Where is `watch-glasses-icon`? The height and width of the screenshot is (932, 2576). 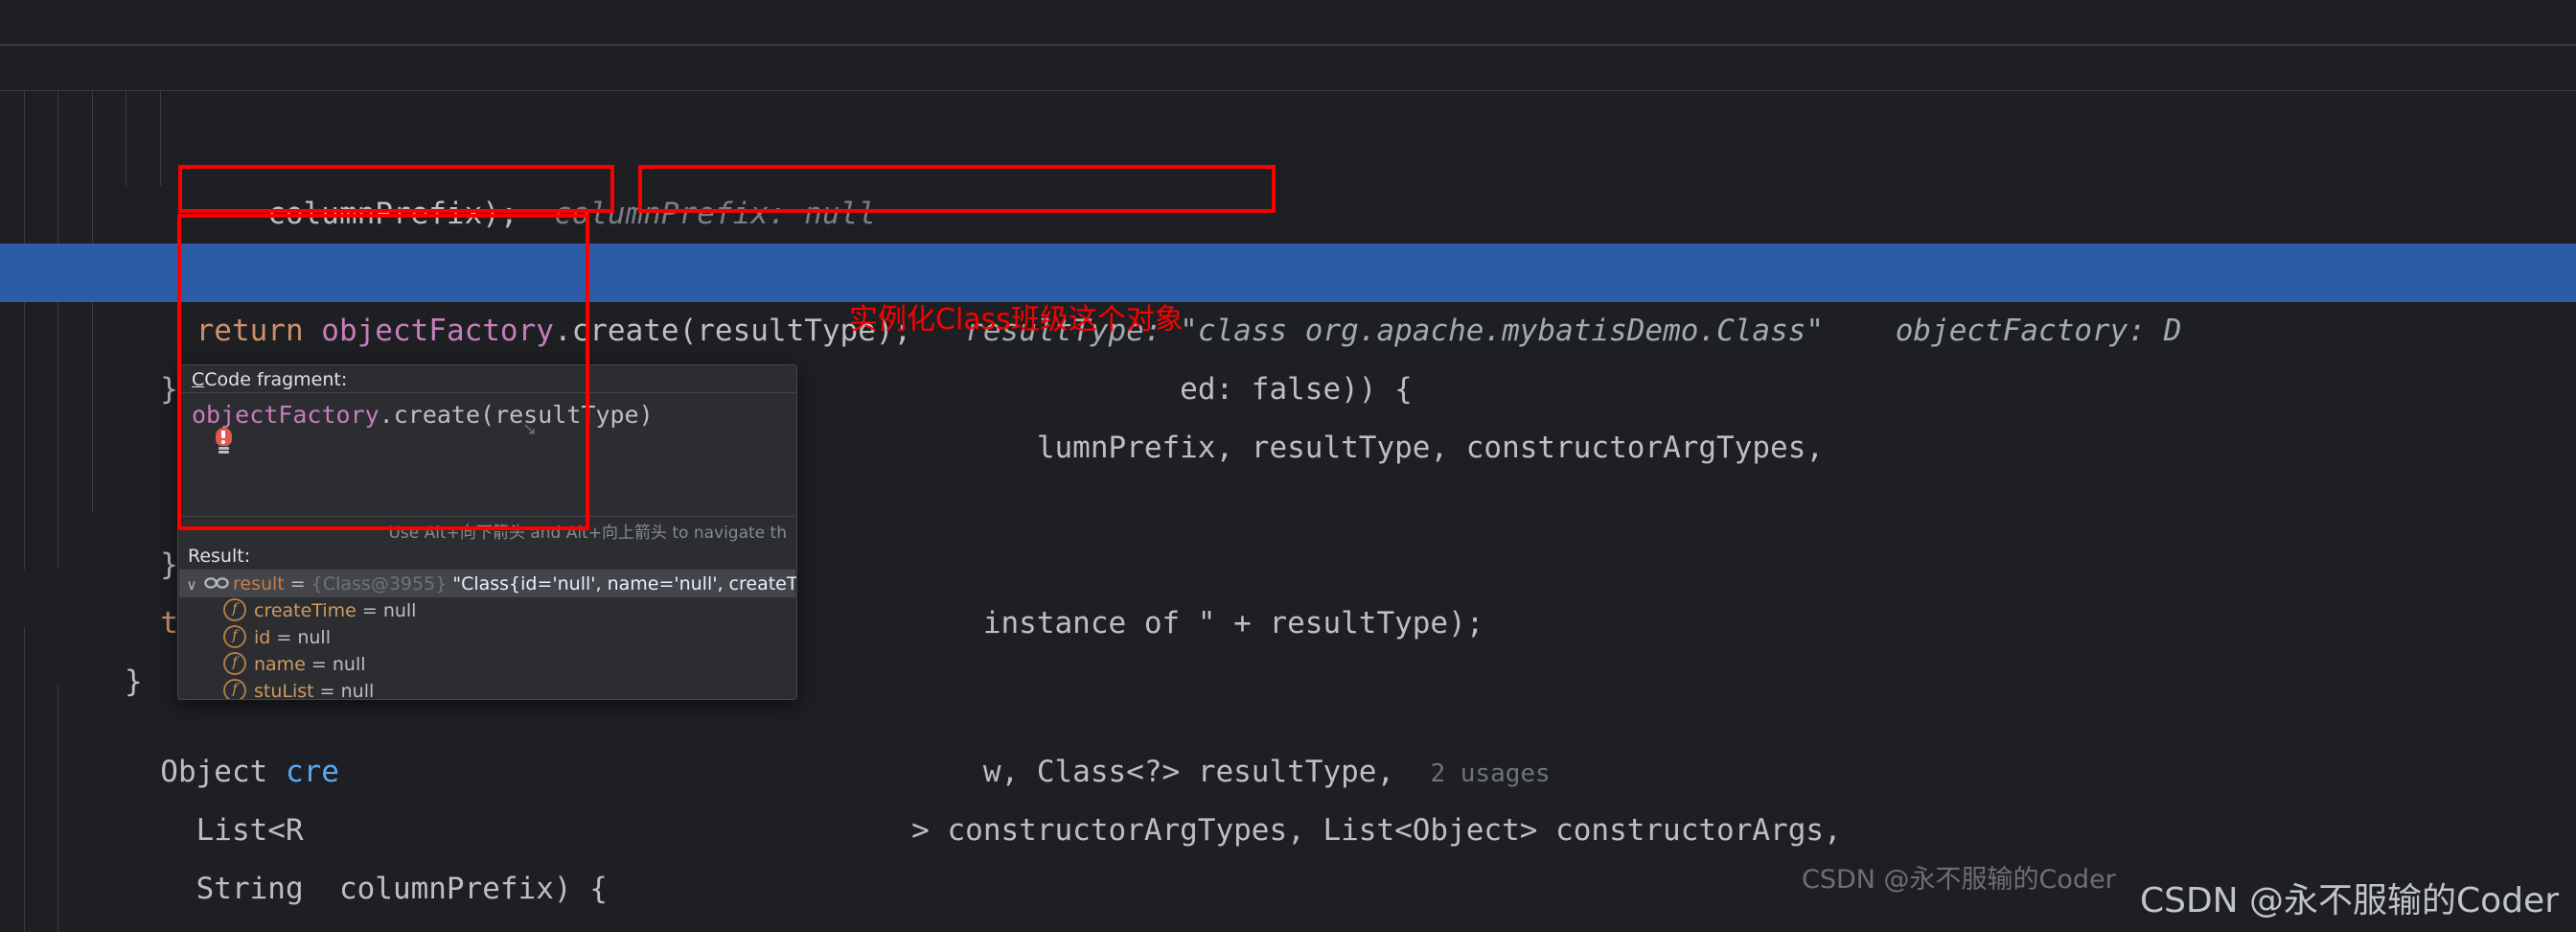 watch-glasses-icon is located at coordinates (218, 584).